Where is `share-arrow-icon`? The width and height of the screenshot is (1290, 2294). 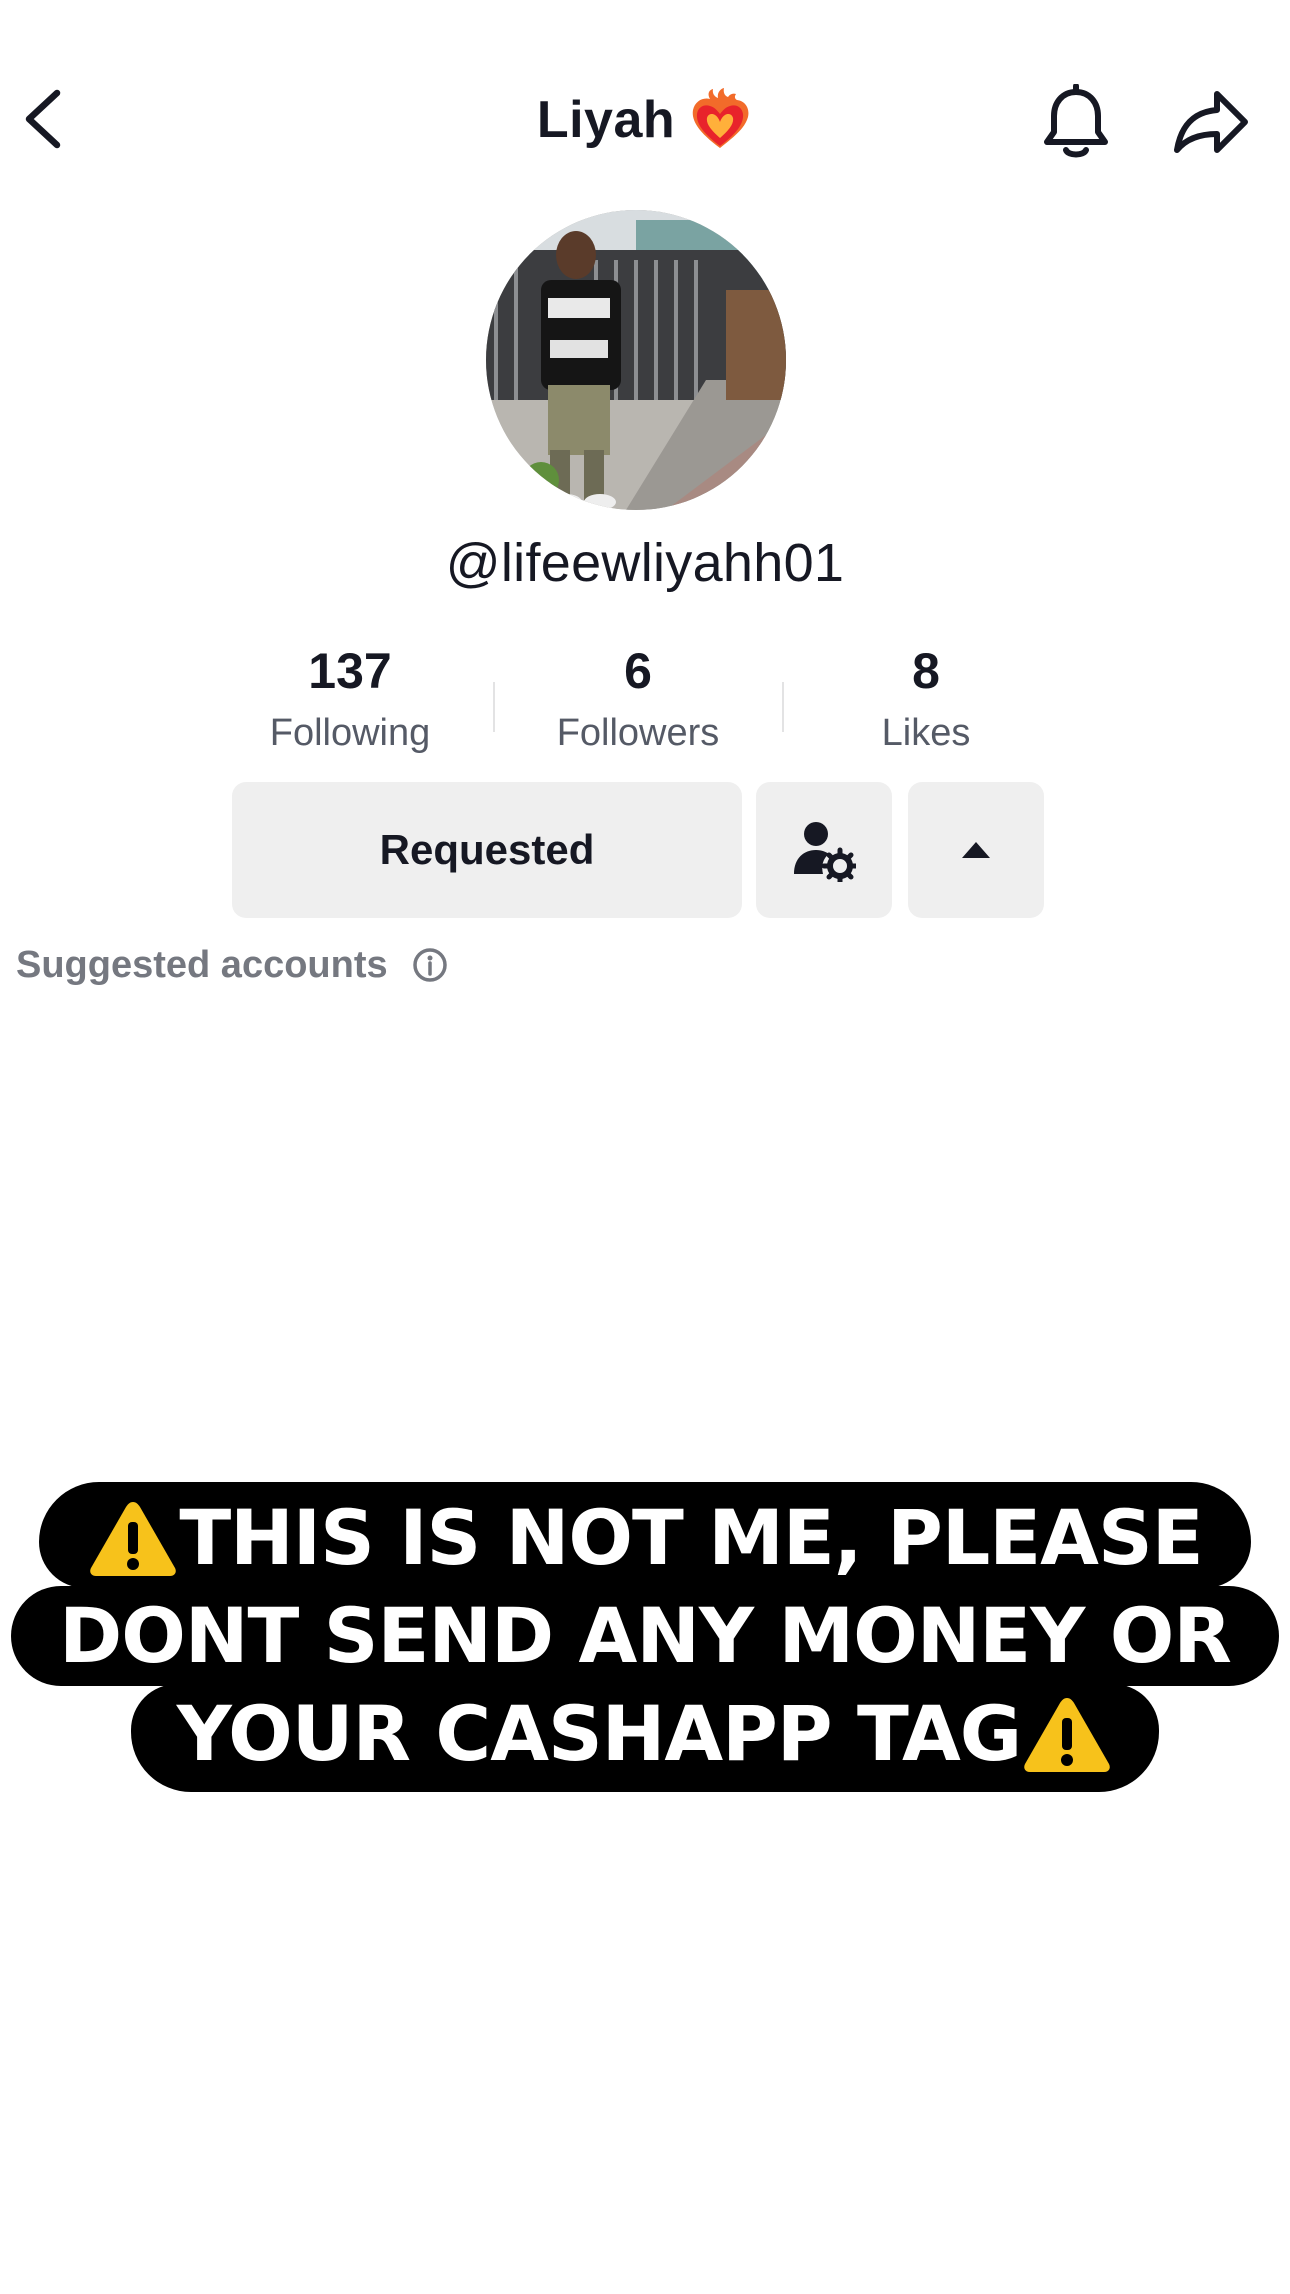
share-arrow-icon is located at coordinates (1211, 122).